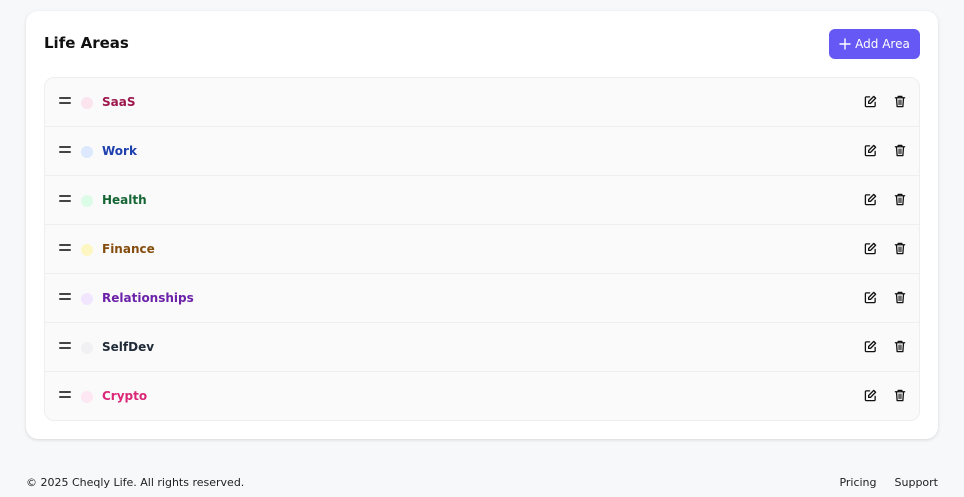  What do you see at coordinates (482, 102) in the screenshot?
I see `area-row: SaaS` at bounding box center [482, 102].